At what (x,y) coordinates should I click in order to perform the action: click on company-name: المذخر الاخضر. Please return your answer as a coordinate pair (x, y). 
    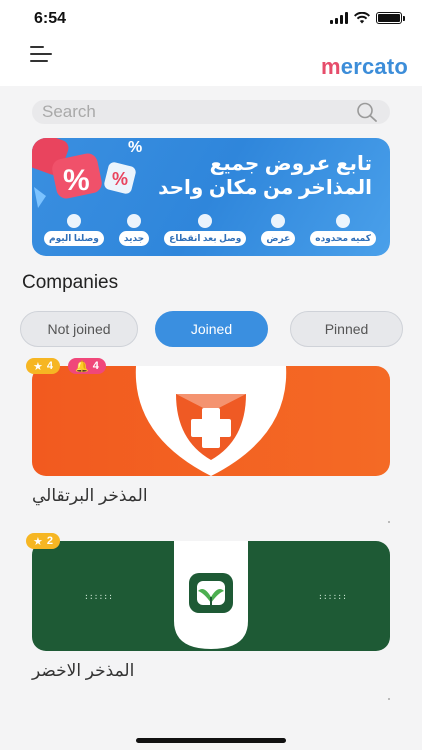
    Looking at the image, I should click on (83, 670).